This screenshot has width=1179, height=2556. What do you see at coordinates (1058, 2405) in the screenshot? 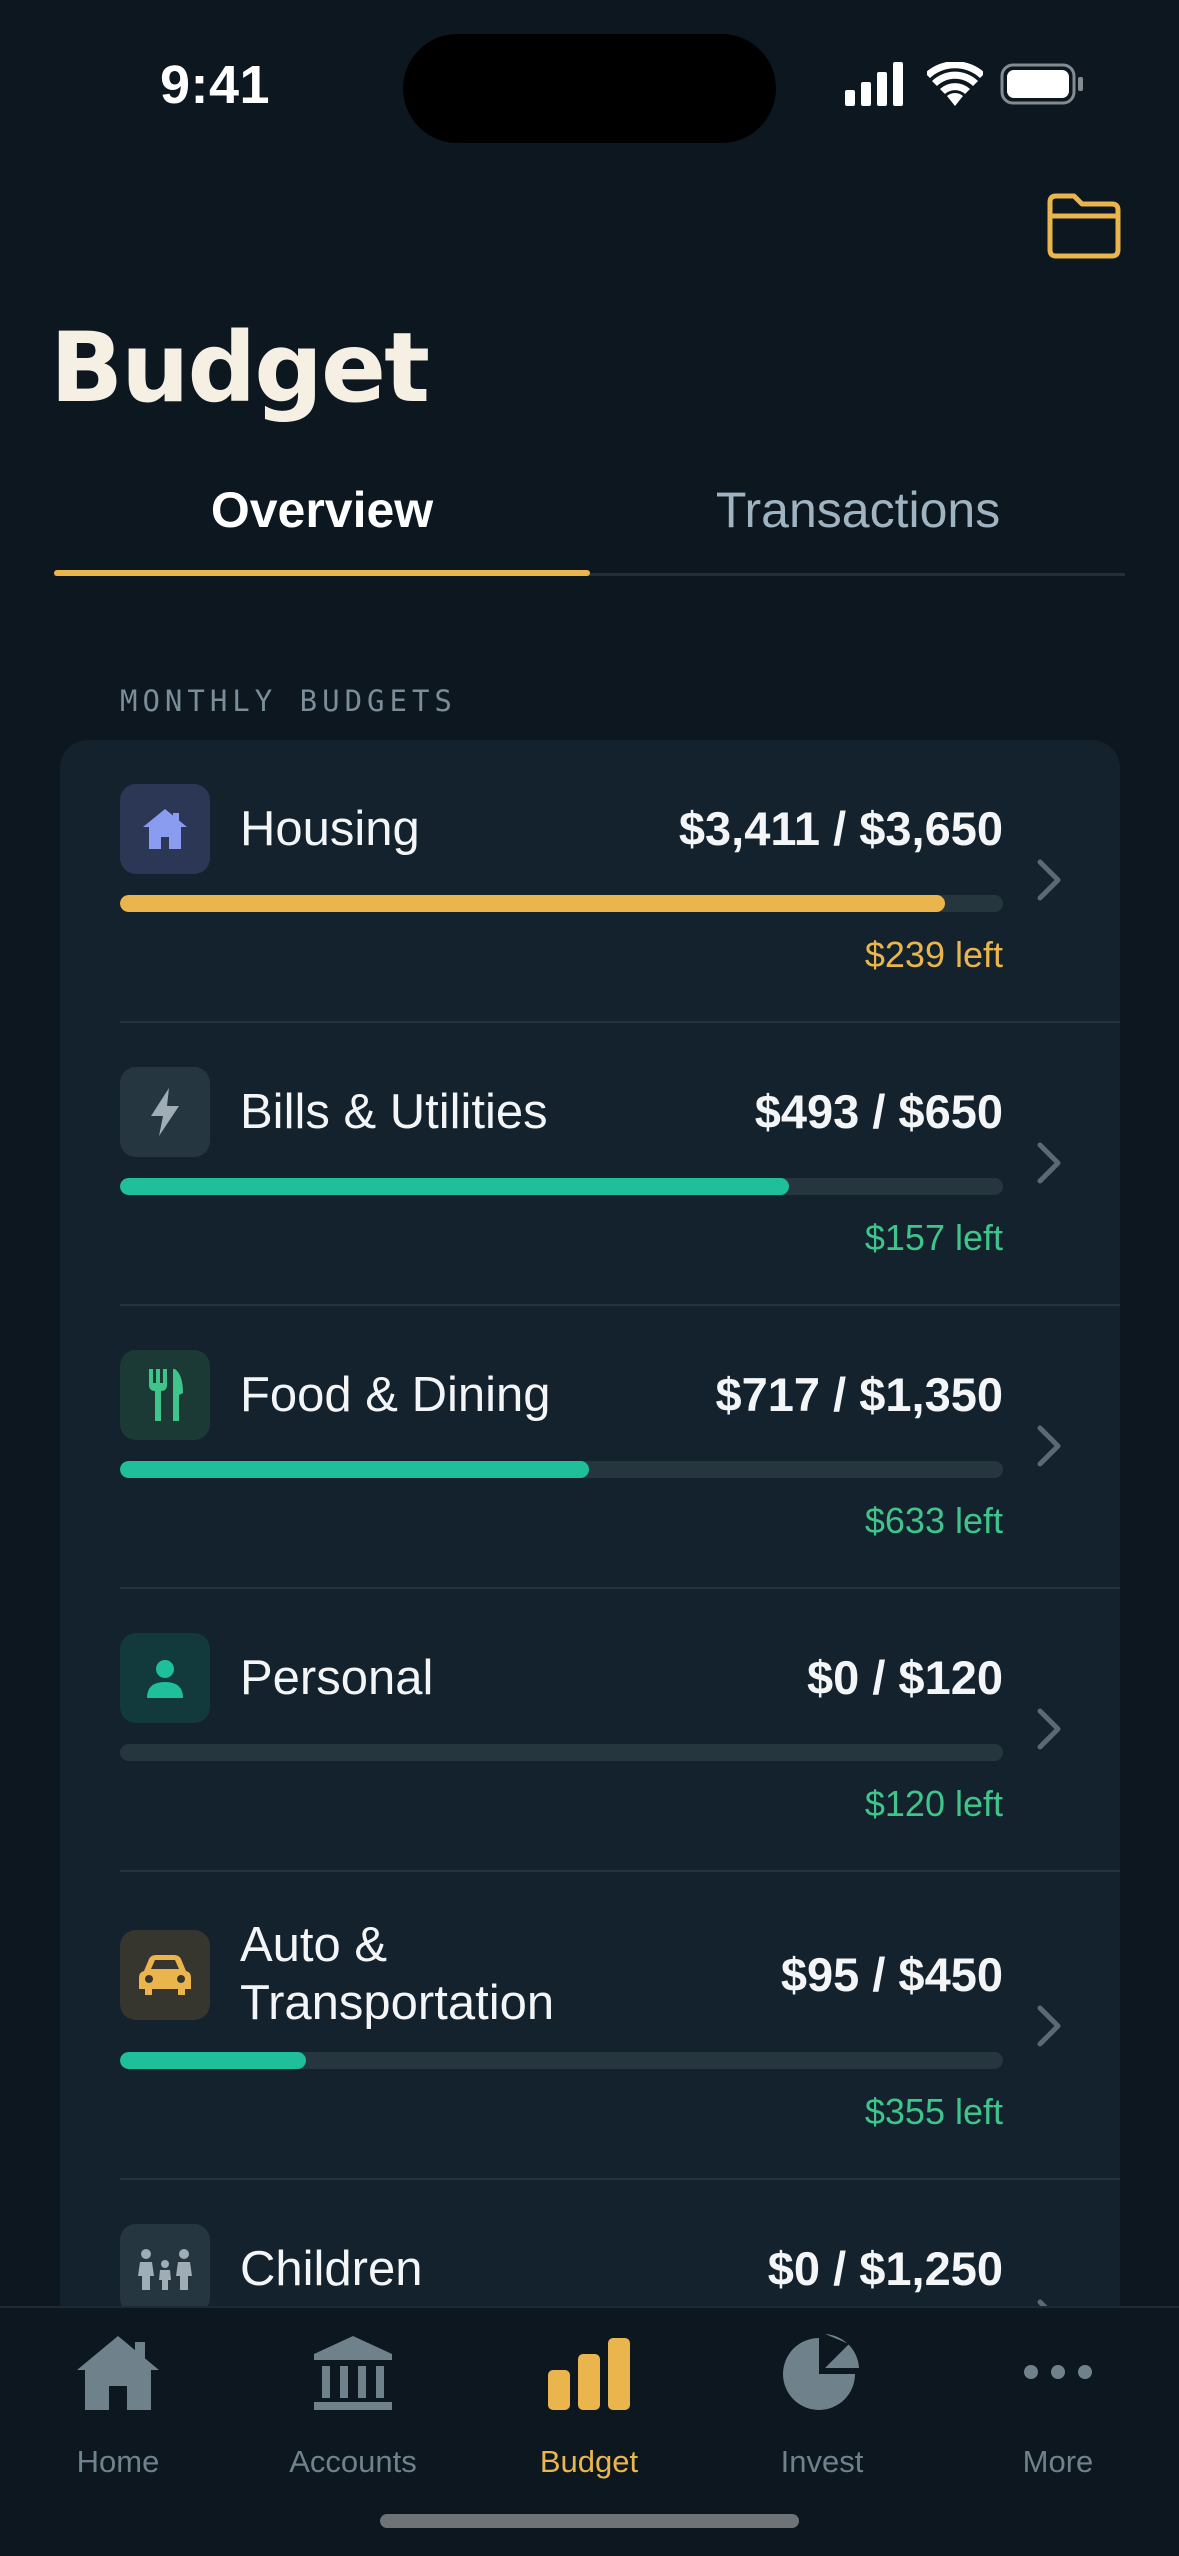
I see `tabbar-item-more: More` at bounding box center [1058, 2405].